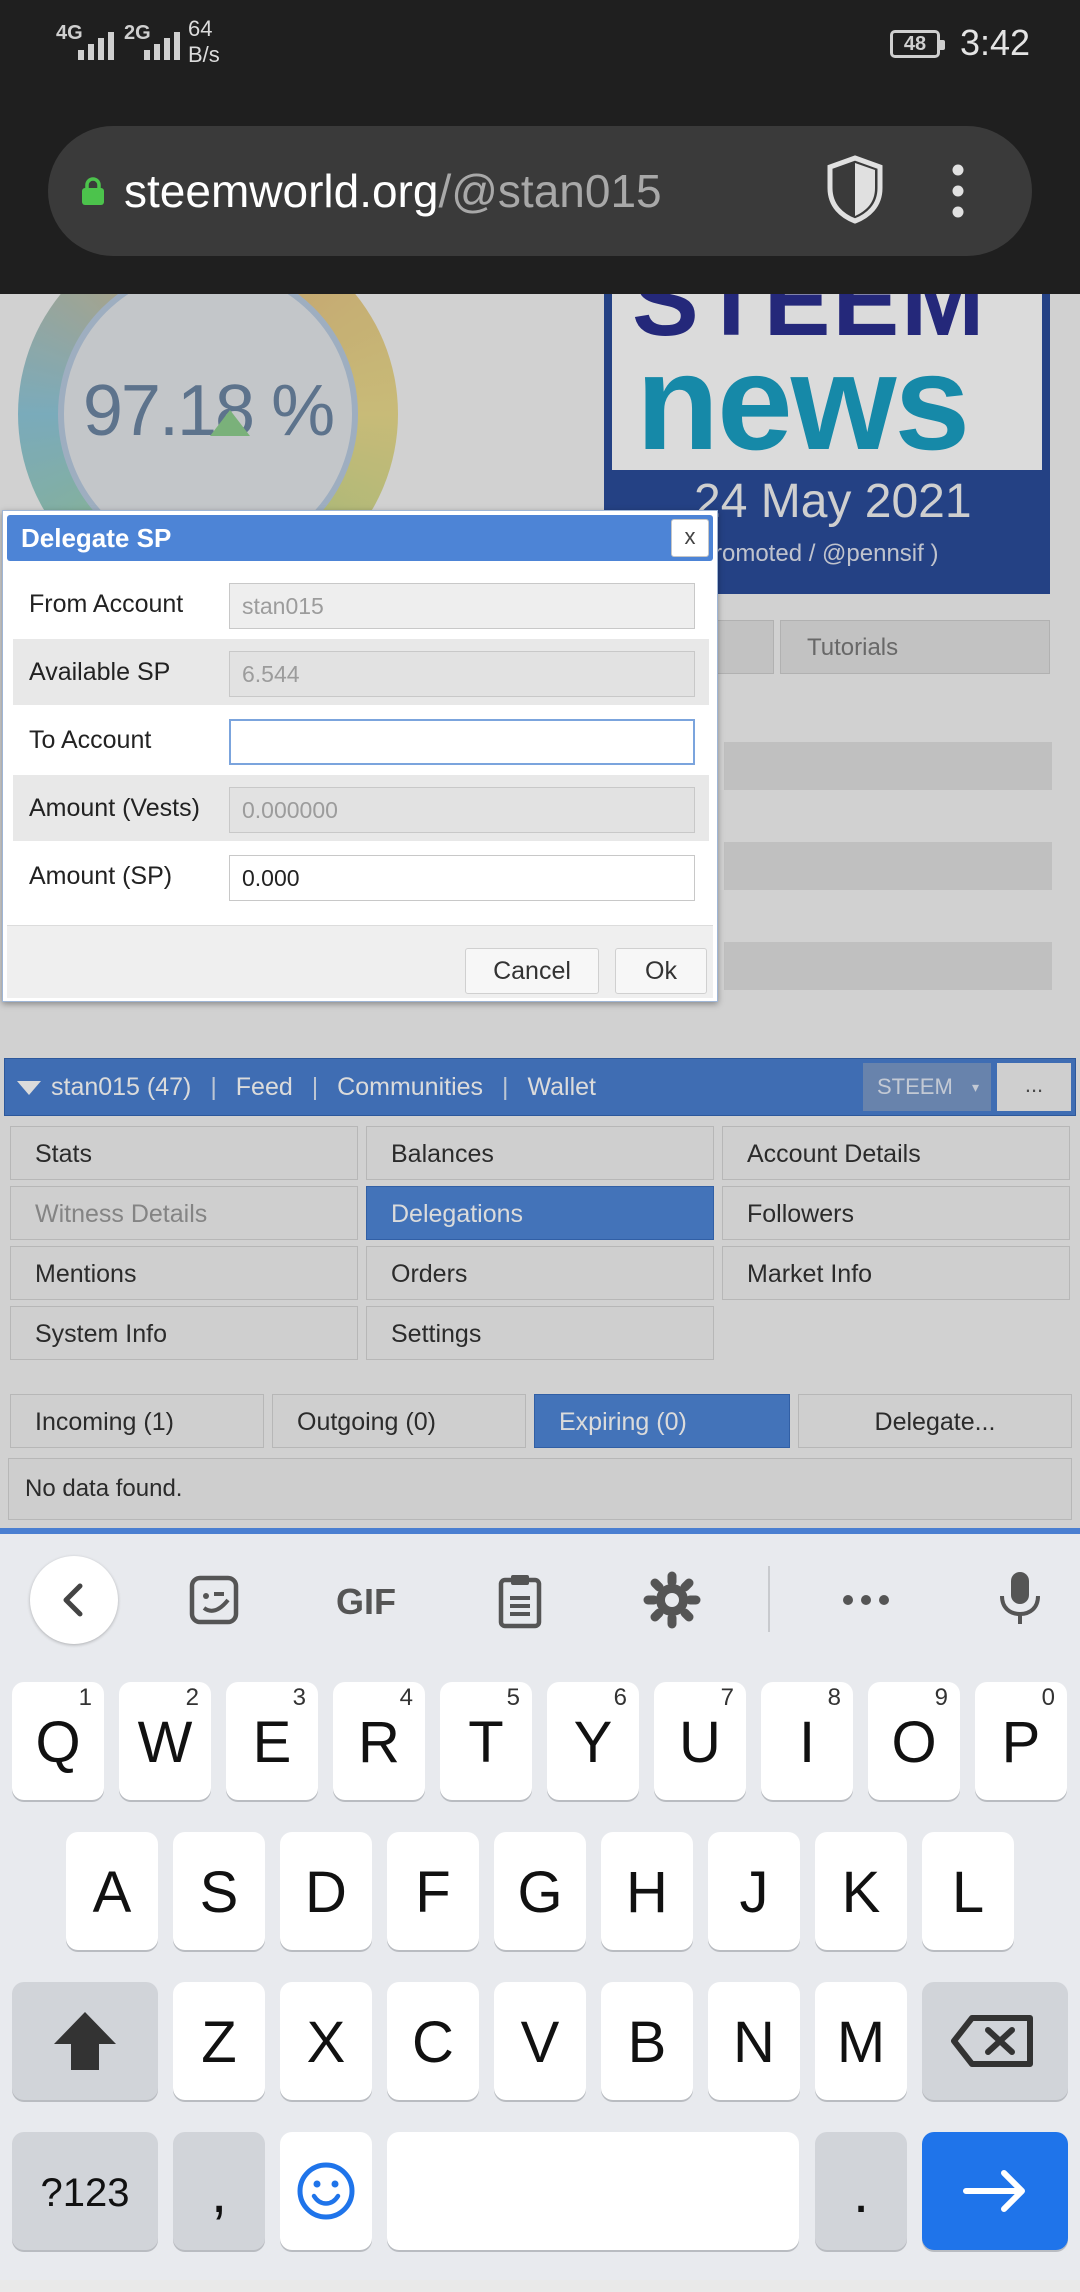 The image size is (1080, 2292). Describe the element at coordinates (114, 808) in the screenshot. I see `amount-vests-label: Amount (Vests)` at that location.